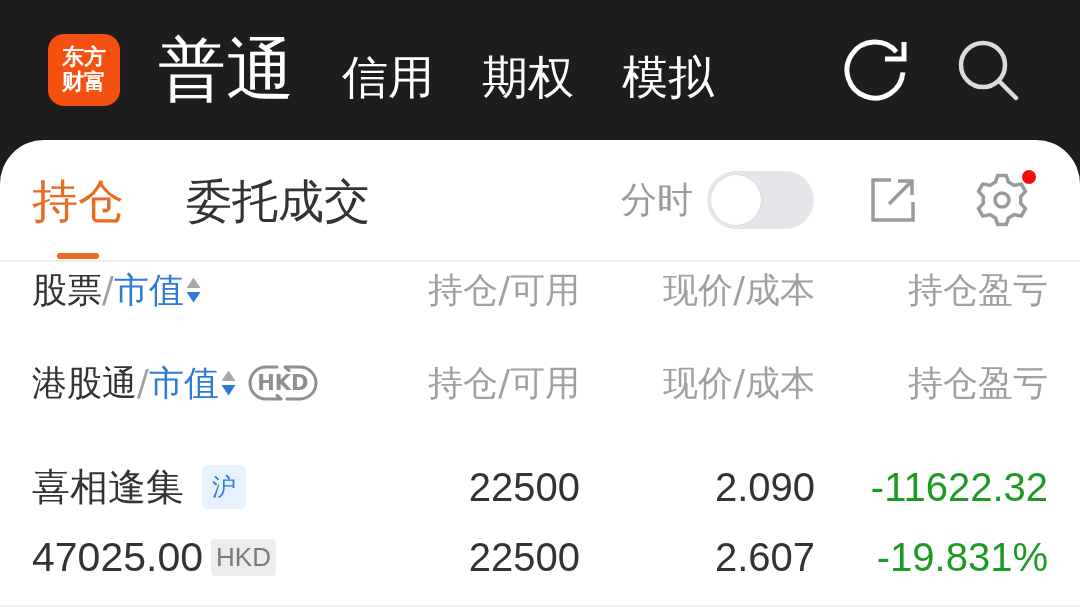 Image resolution: width=1080 pixels, height=612 pixels. What do you see at coordinates (226, 70) in the screenshot?
I see `account-tab: 普通` at bounding box center [226, 70].